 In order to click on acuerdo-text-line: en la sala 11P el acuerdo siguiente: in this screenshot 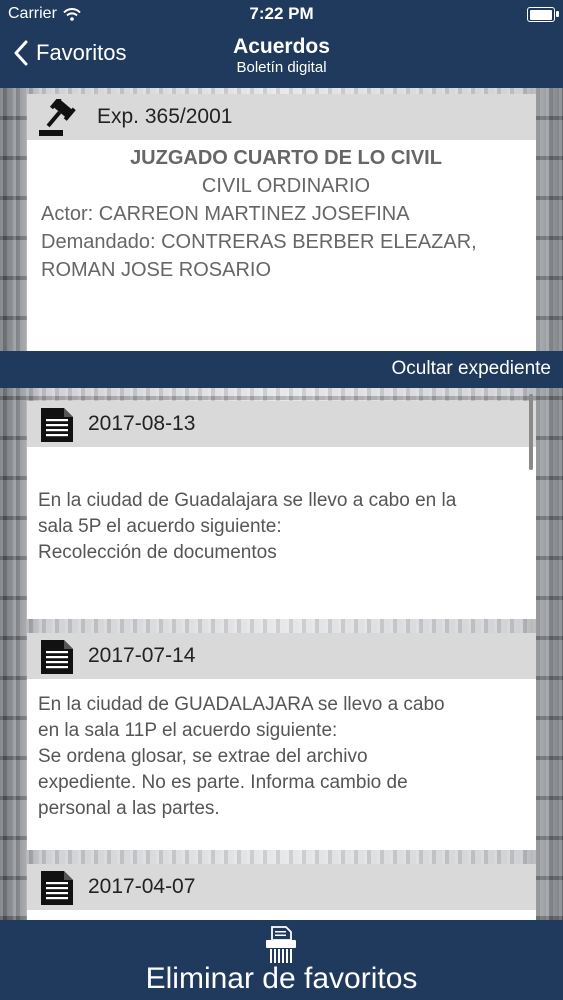, I will do `click(188, 730)`.